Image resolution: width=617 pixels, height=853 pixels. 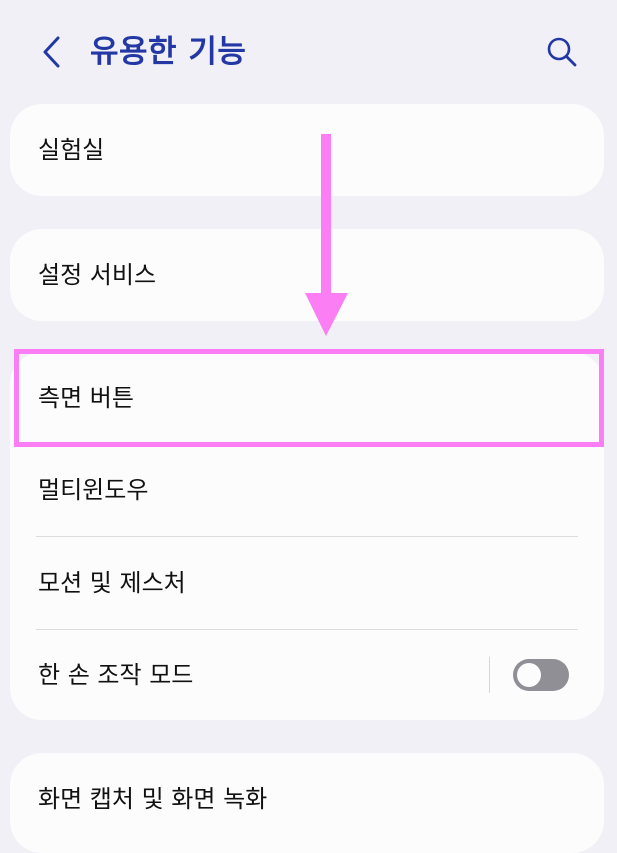 I want to click on search-icon, so click(x=562, y=52).